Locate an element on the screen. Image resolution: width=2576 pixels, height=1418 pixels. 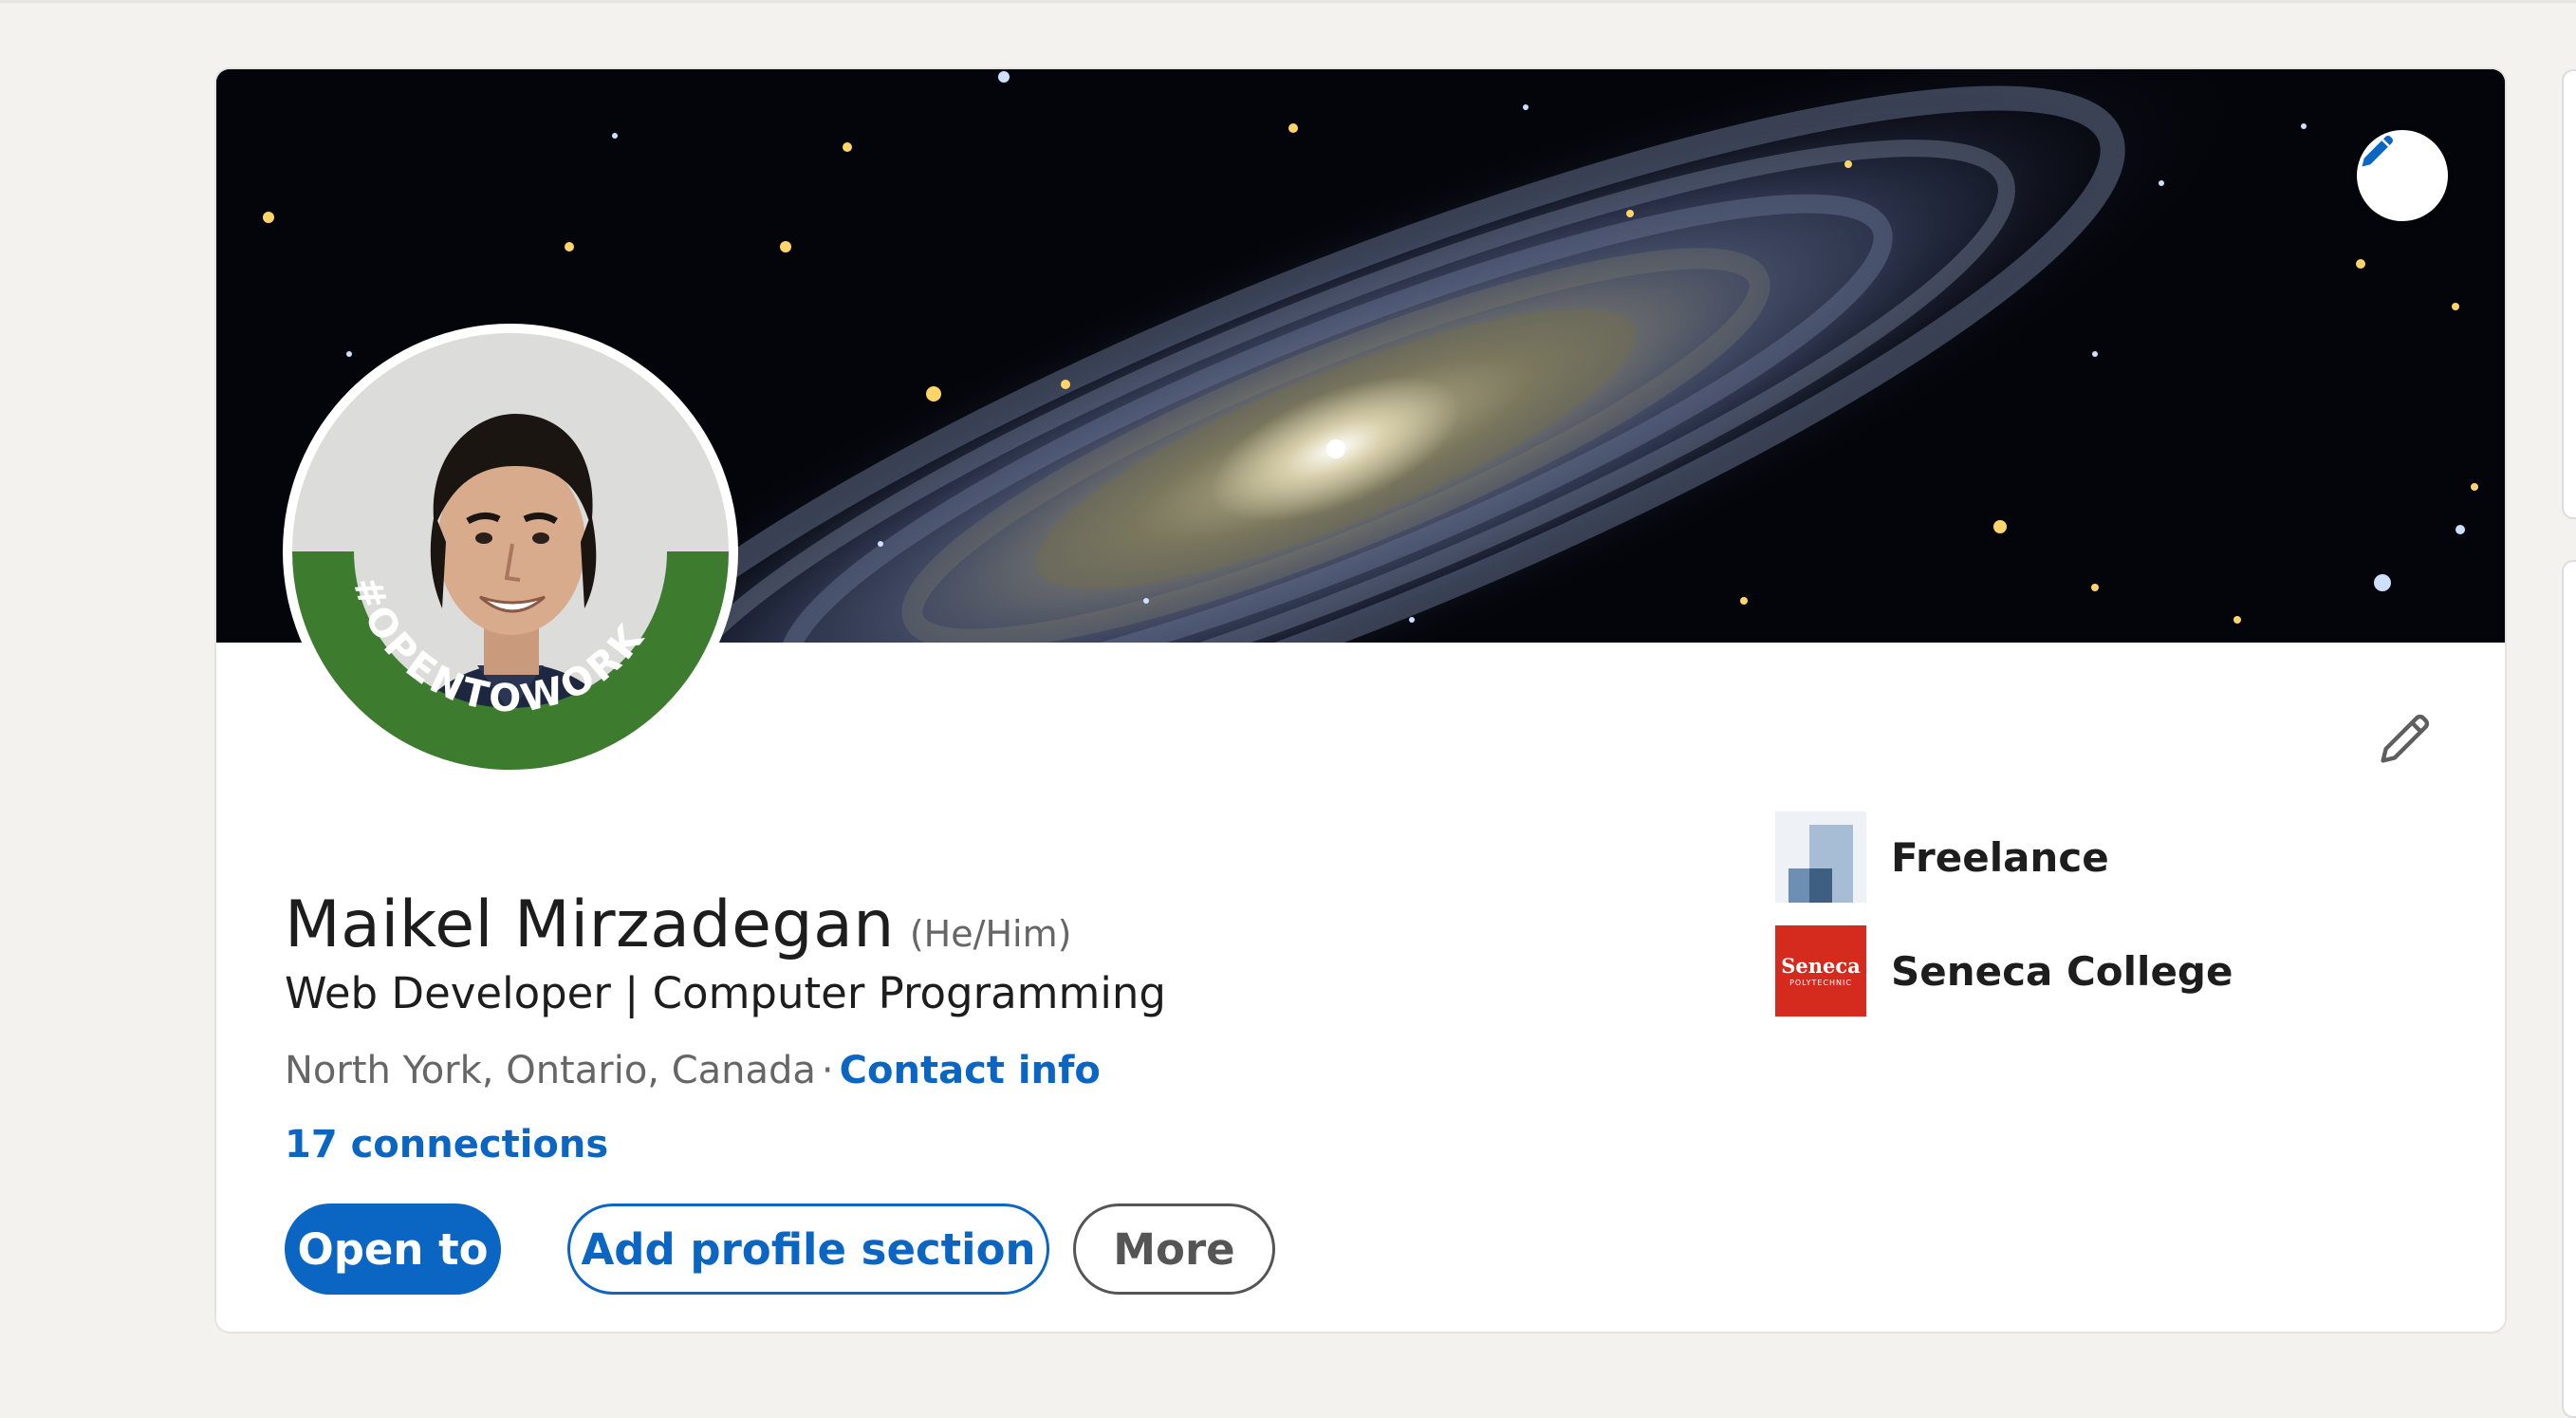
profile-photo: #OPENTOWORK is located at coordinates (510, 551).